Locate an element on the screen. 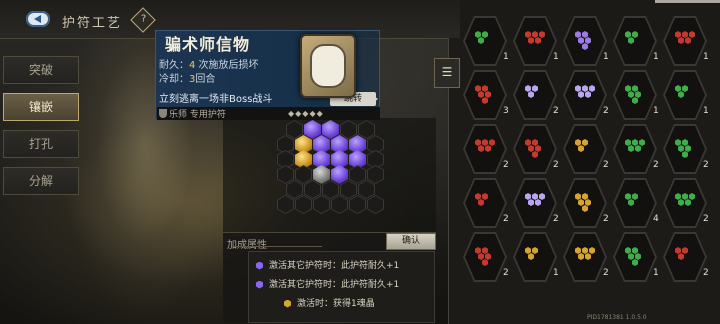  tab-punch: 打孔 is located at coordinates (41, 144).